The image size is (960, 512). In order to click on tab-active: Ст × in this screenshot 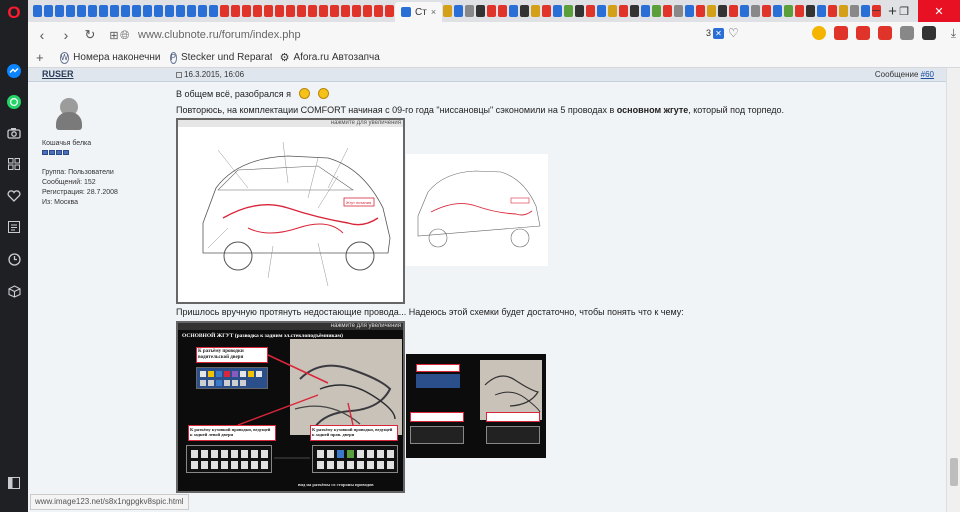, I will do `click(419, 12)`.